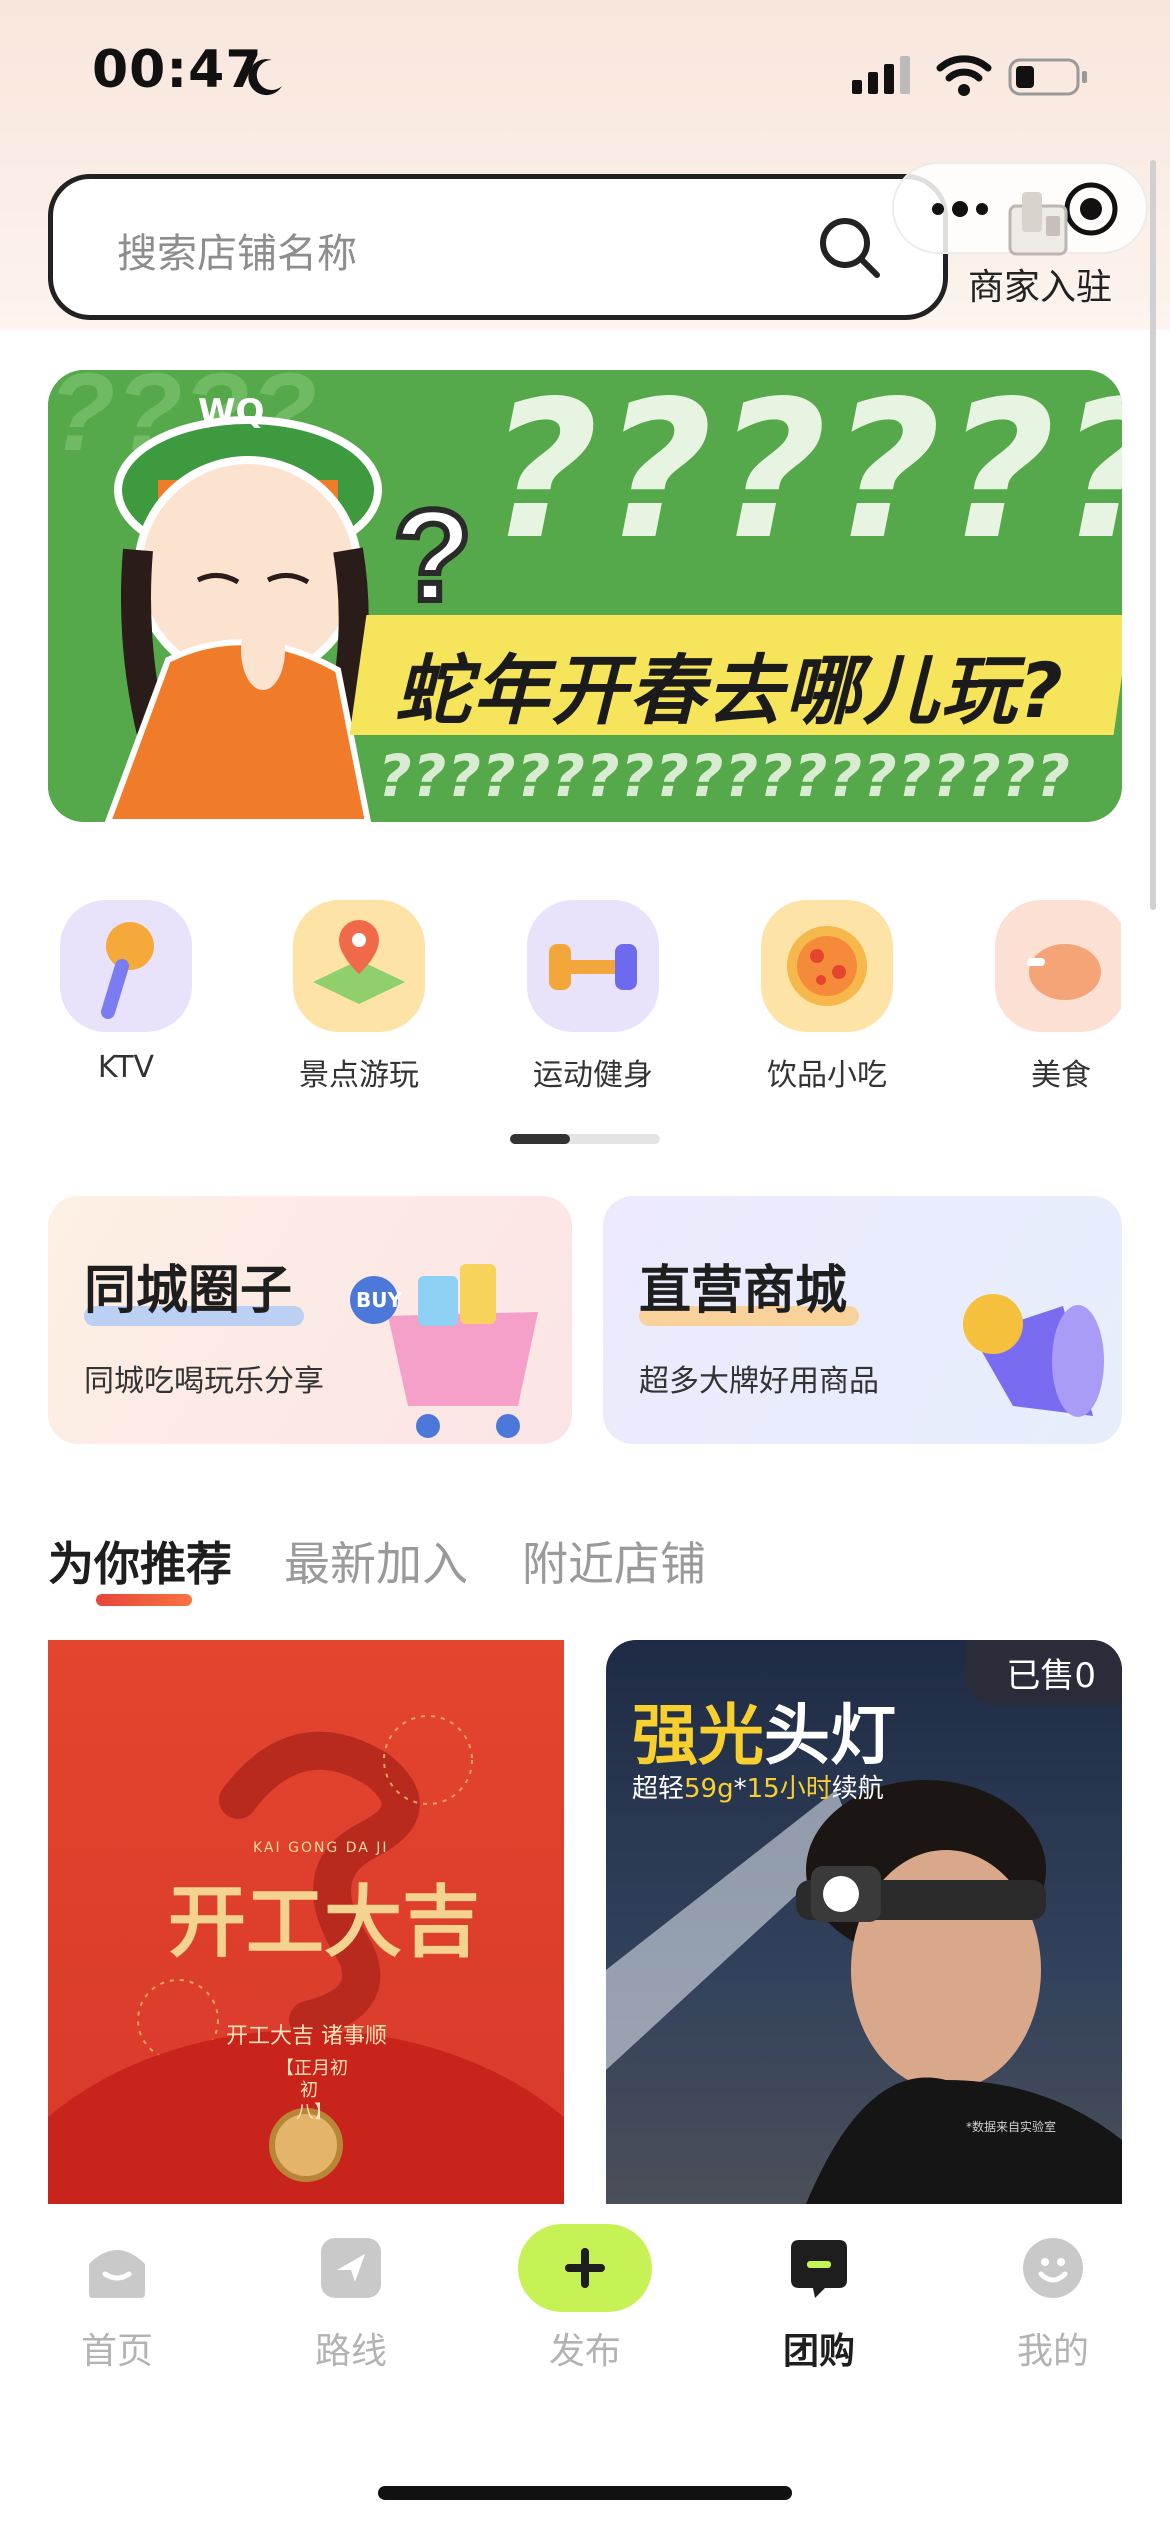 The image size is (1170, 2532). Describe the element at coordinates (126, 1067) in the screenshot. I see `category-label: KTV` at that location.